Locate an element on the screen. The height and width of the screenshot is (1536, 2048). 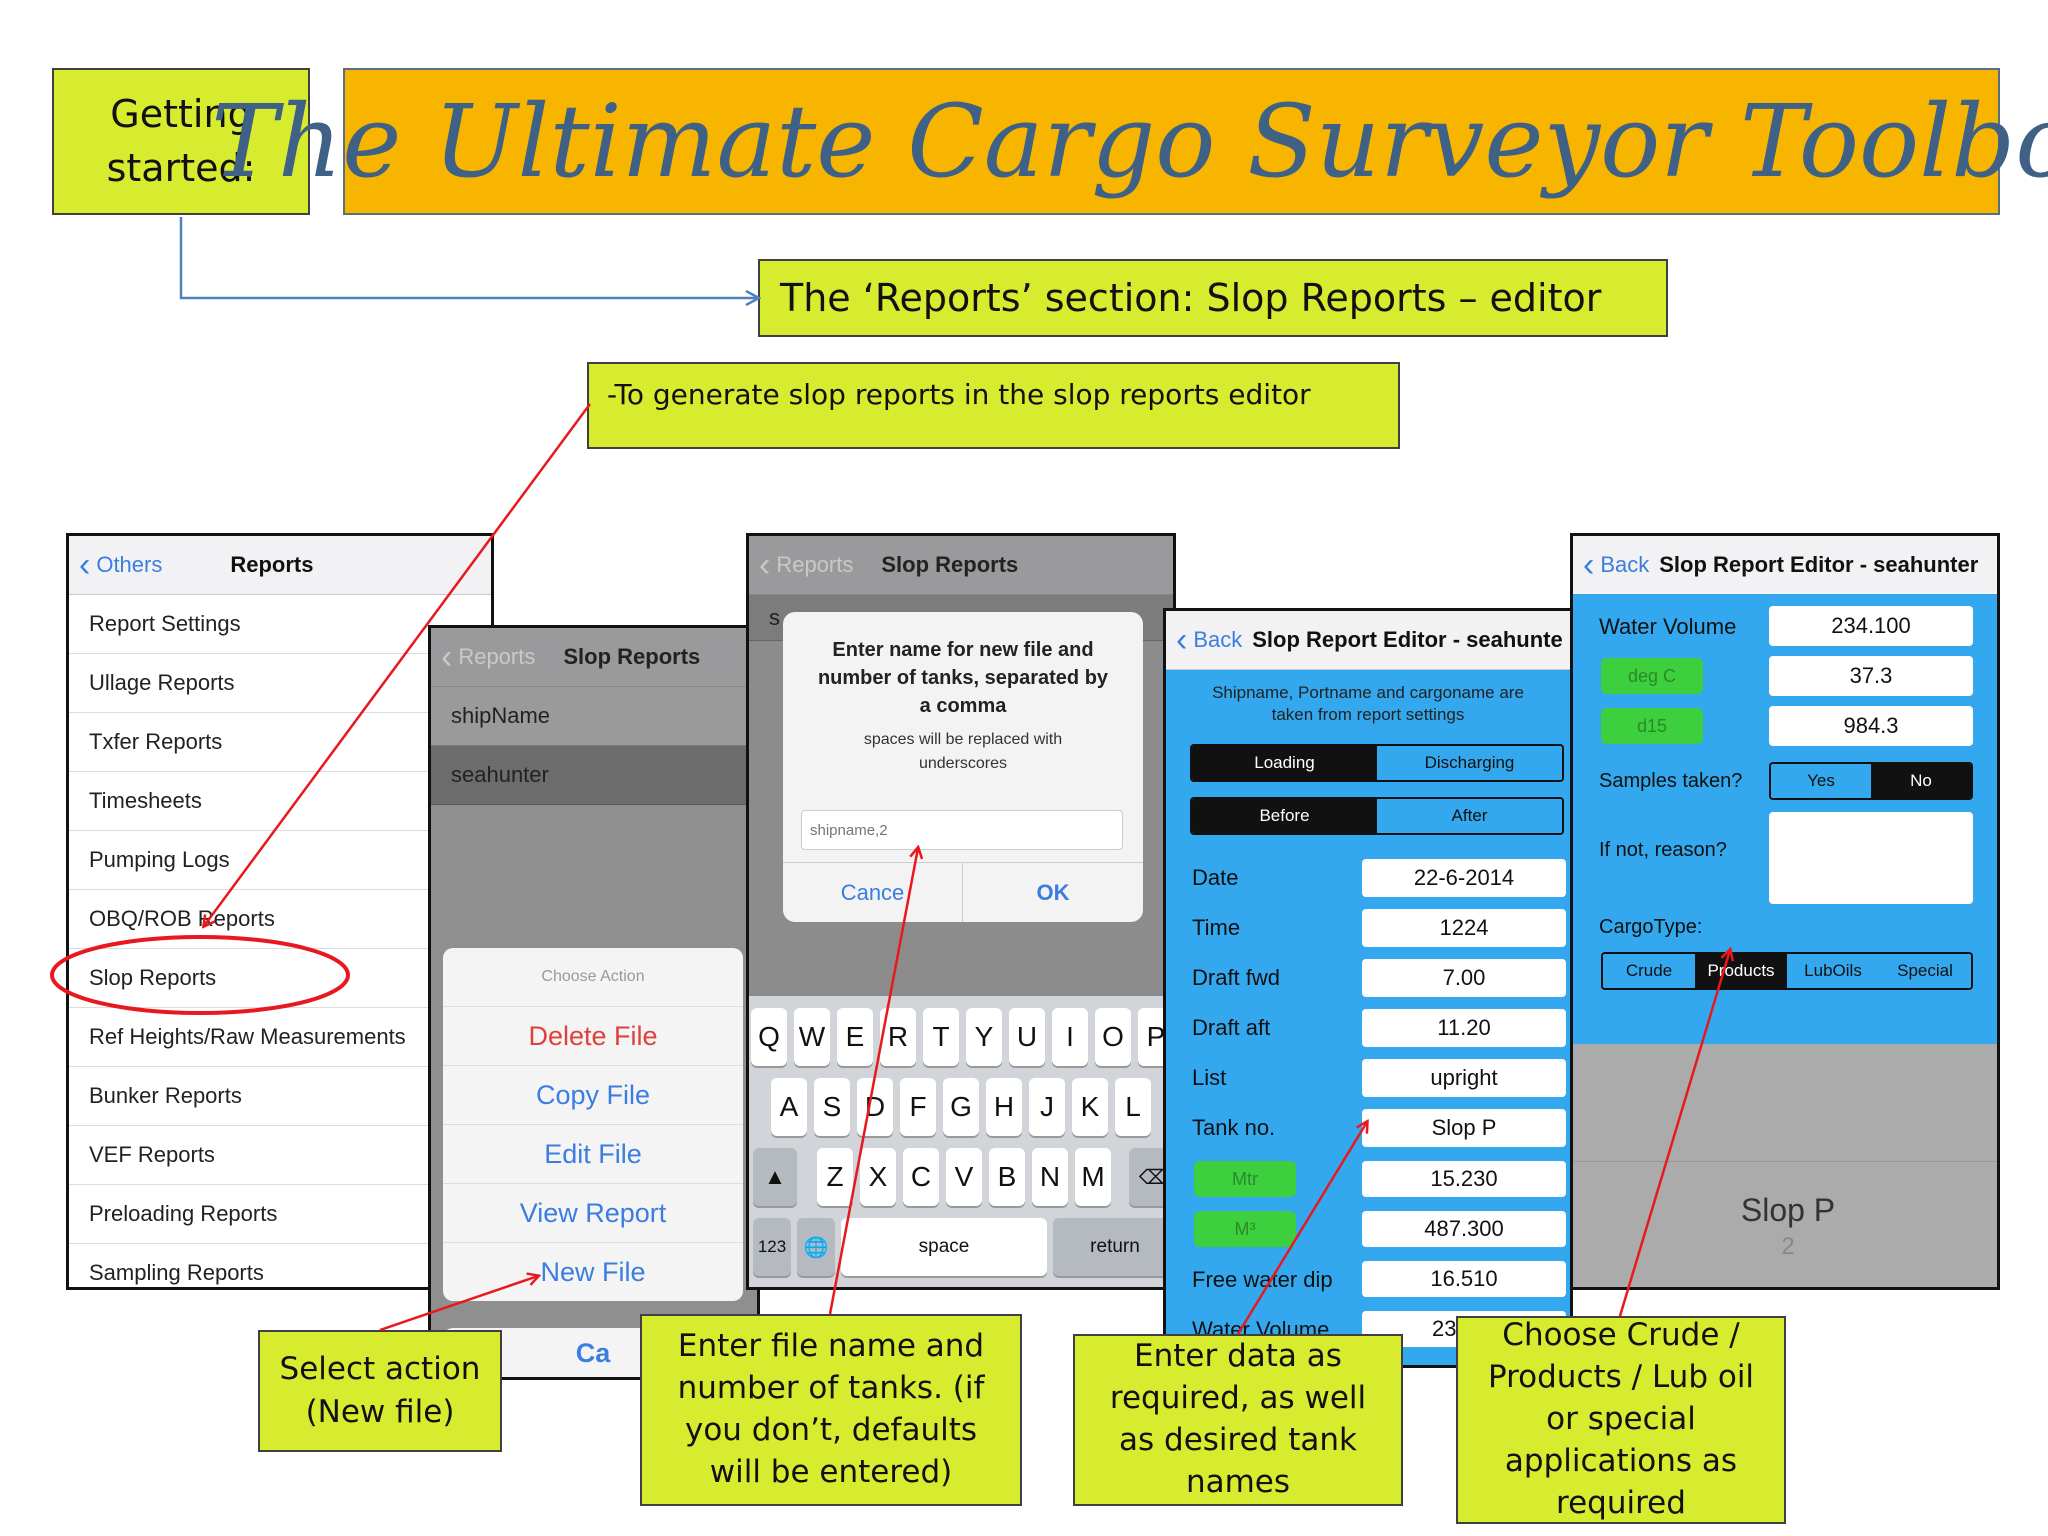
field-value: 22-6-2014 is located at coordinates (1464, 878).